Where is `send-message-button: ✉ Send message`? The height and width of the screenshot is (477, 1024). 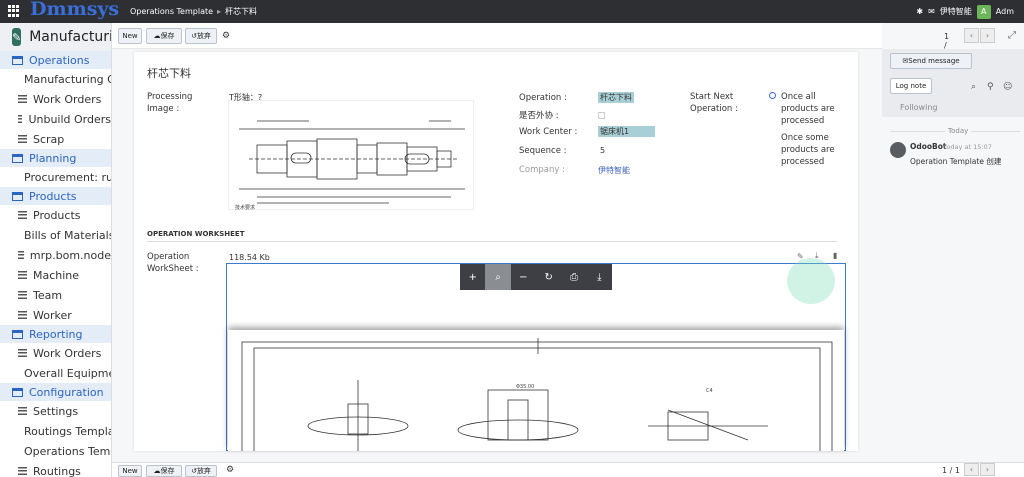 send-message-button: ✉ Send message is located at coordinates (931, 61).